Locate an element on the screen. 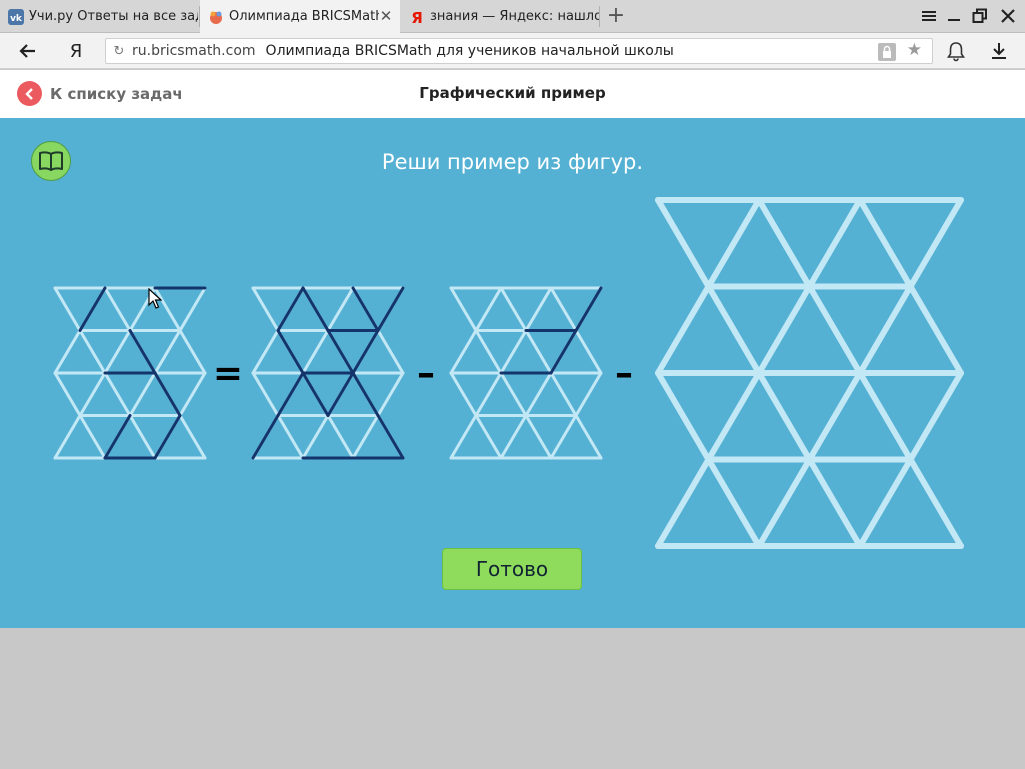  page-title: Графический пример is located at coordinates (512, 93).